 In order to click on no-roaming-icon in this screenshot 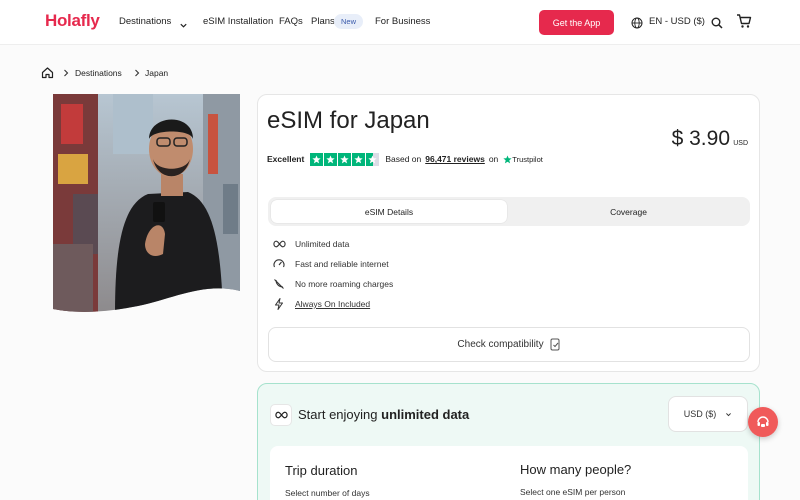, I will do `click(279, 284)`.